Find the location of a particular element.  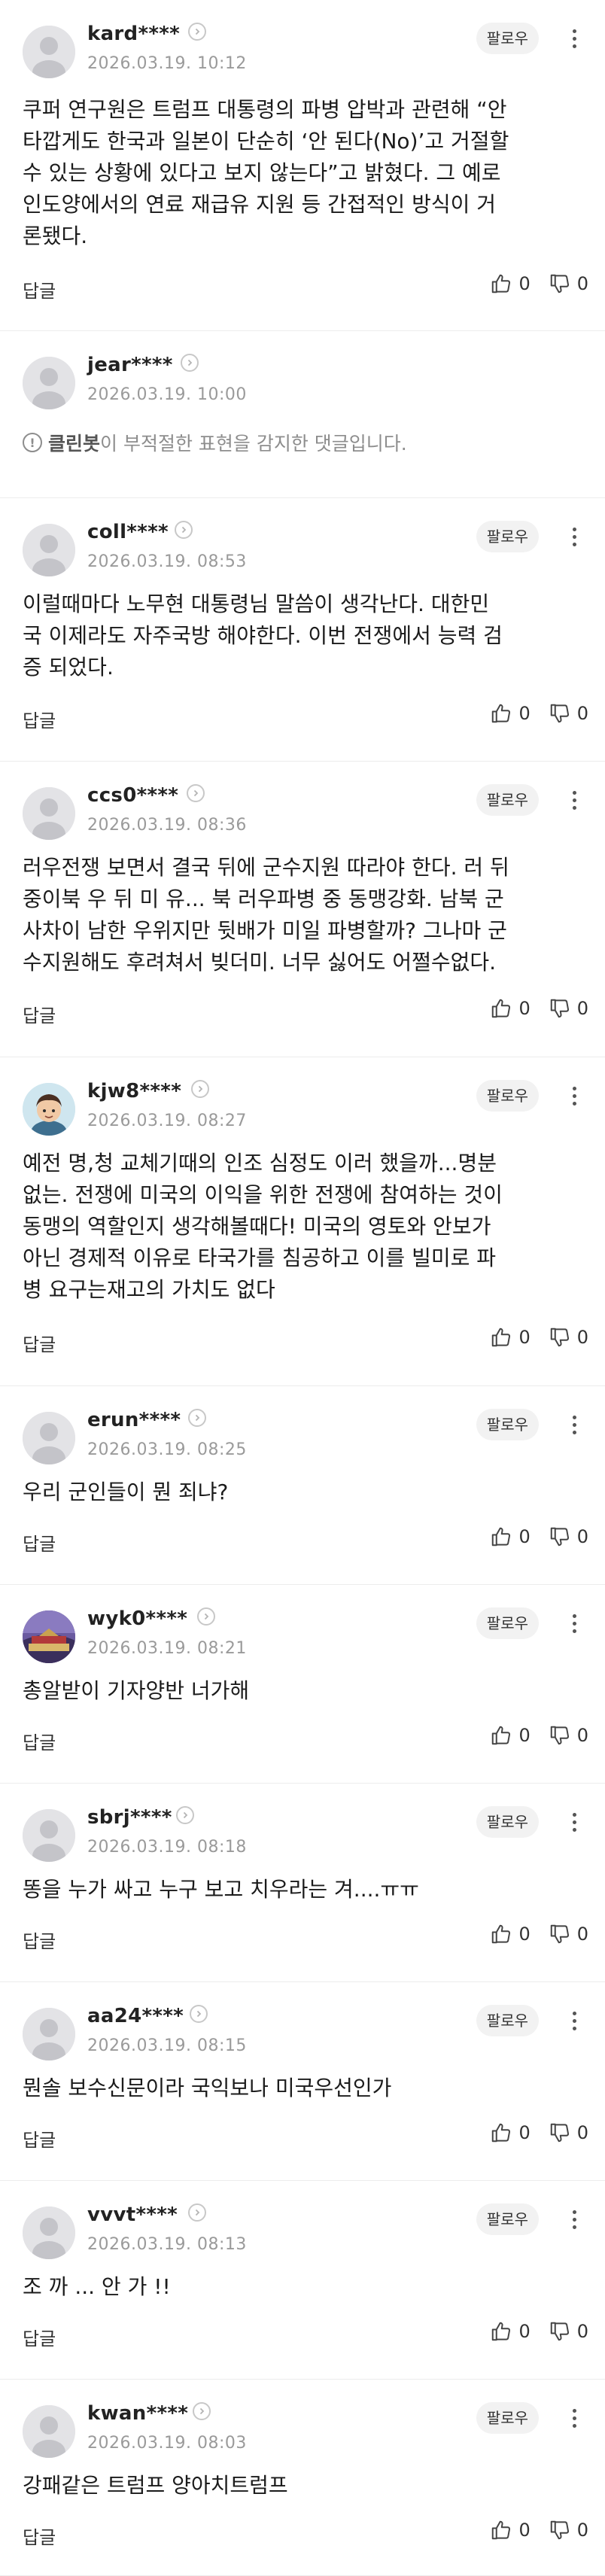

comment-date: 2026.03.19. 08:18 is located at coordinates (167, 1847).